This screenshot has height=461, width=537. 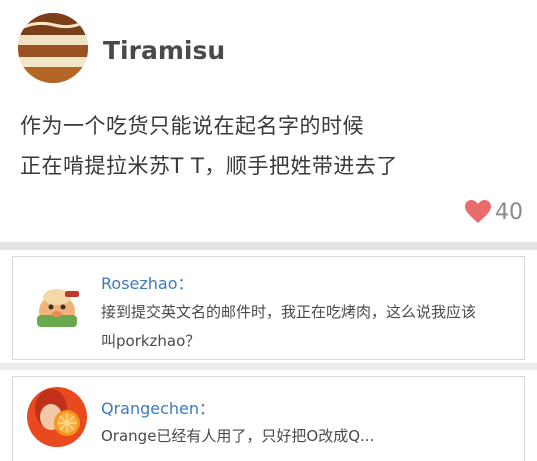 What do you see at coordinates (151, 341) in the screenshot?
I see `comment-text-line-2: 叫porkzhao？` at bounding box center [151, 341].